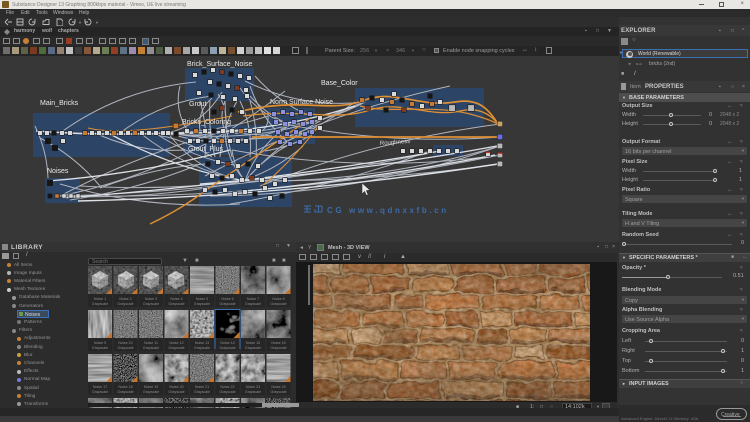 The width and height of the screenshot is (750, 422). What do you see at coordinates (278, 343) in the screenshot?
I see `svg-text: Noise 16` at bounding box center [278, 343].